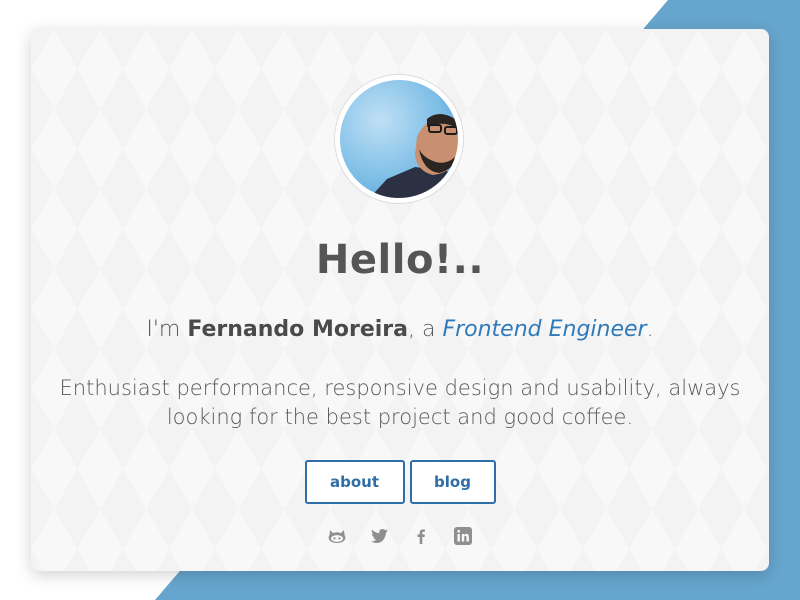  Describe the element at coordinates (354, 482) in the screenshot. I see `about-button: about` at that location.